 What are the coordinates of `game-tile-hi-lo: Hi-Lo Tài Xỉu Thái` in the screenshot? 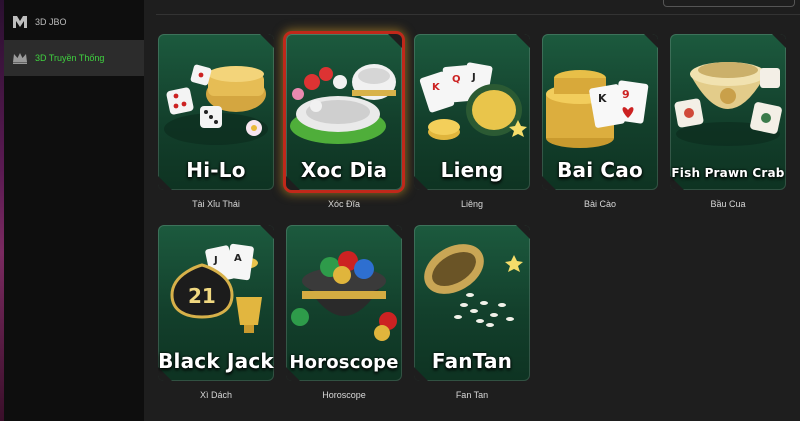 It's located at (216, 121).